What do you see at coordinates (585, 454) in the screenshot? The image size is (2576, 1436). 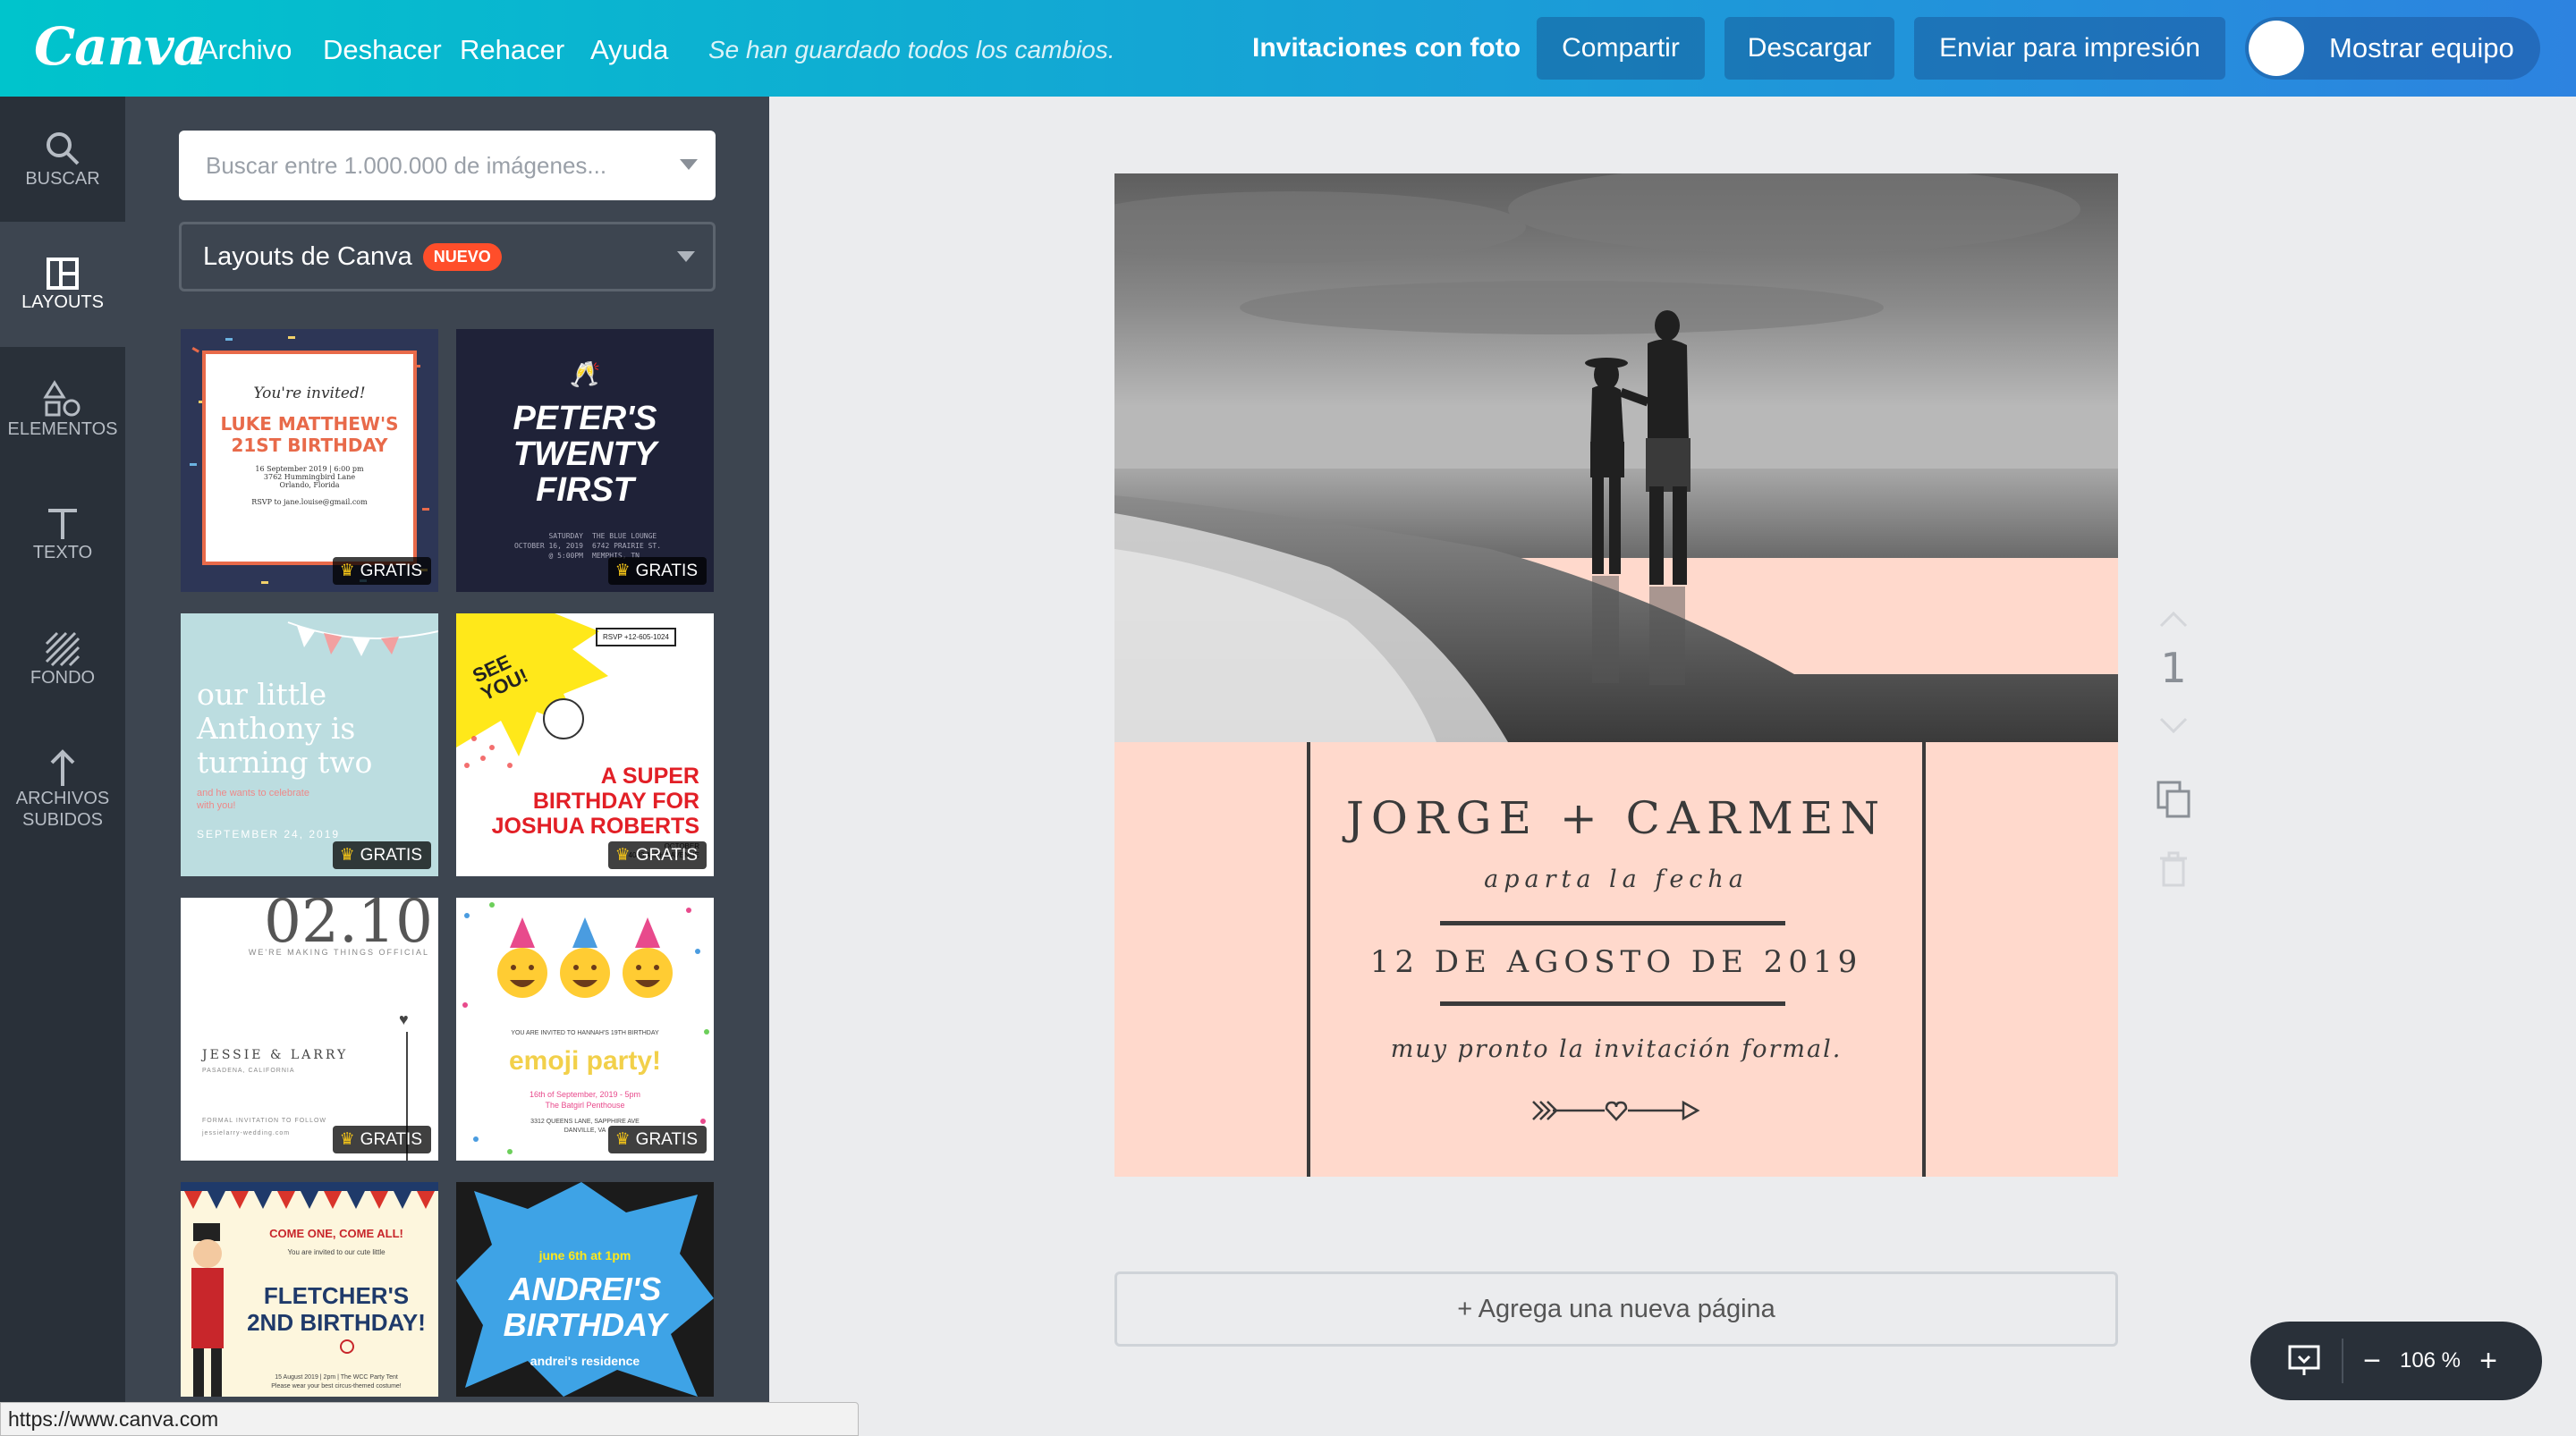 I see `template-text: TWENTY` at bounding box center [585, 454].